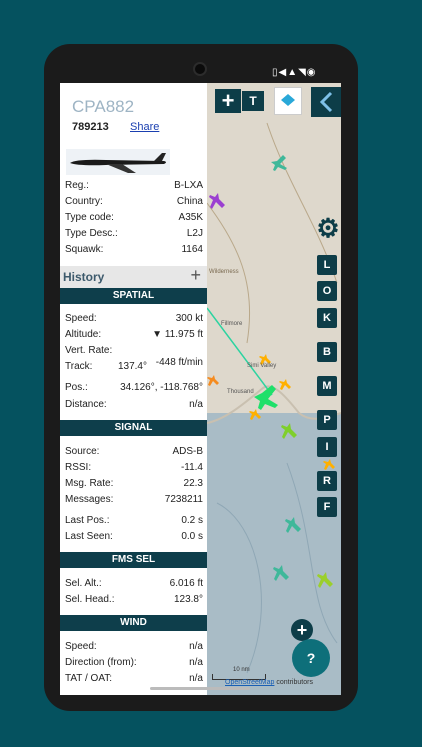  I want to click on map-attribution: OpenStreetMap contributors, so click(269, 682).